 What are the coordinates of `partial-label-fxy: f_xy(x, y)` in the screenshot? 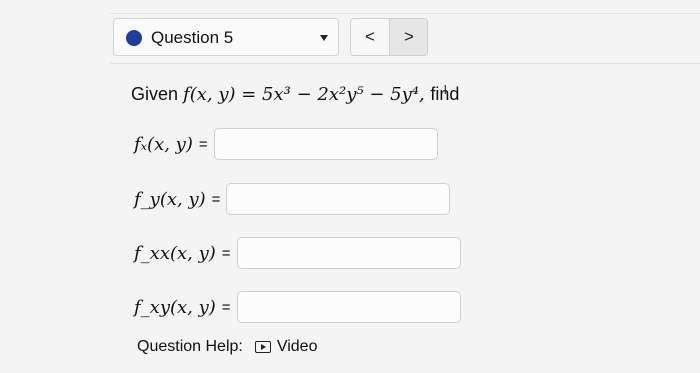 It's located at (175, 307).